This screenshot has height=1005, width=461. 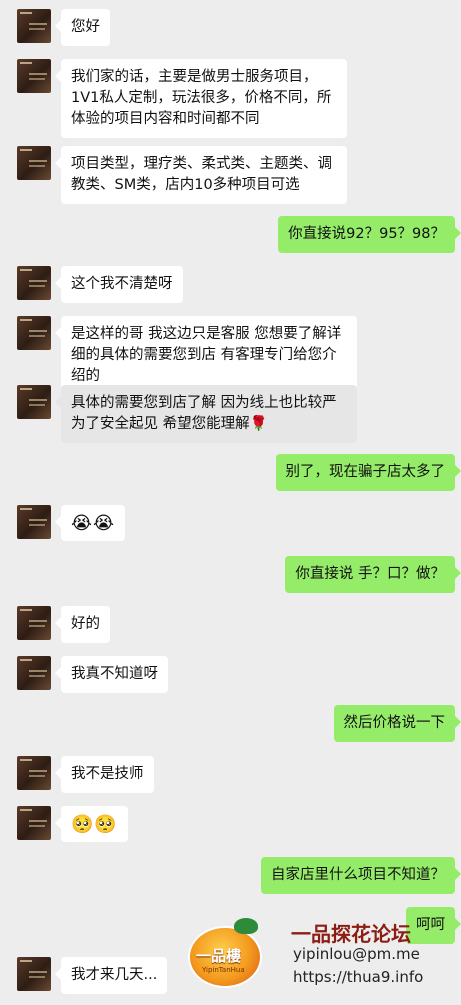 I want to click on received-message: 您好, so click(x=82, y=27).